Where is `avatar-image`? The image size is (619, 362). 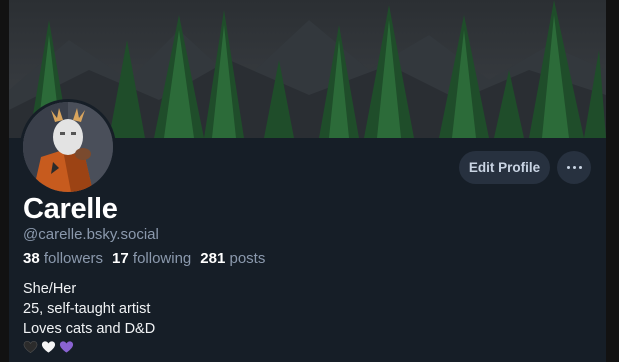
avatar-image is located at coordinates (68, 147).